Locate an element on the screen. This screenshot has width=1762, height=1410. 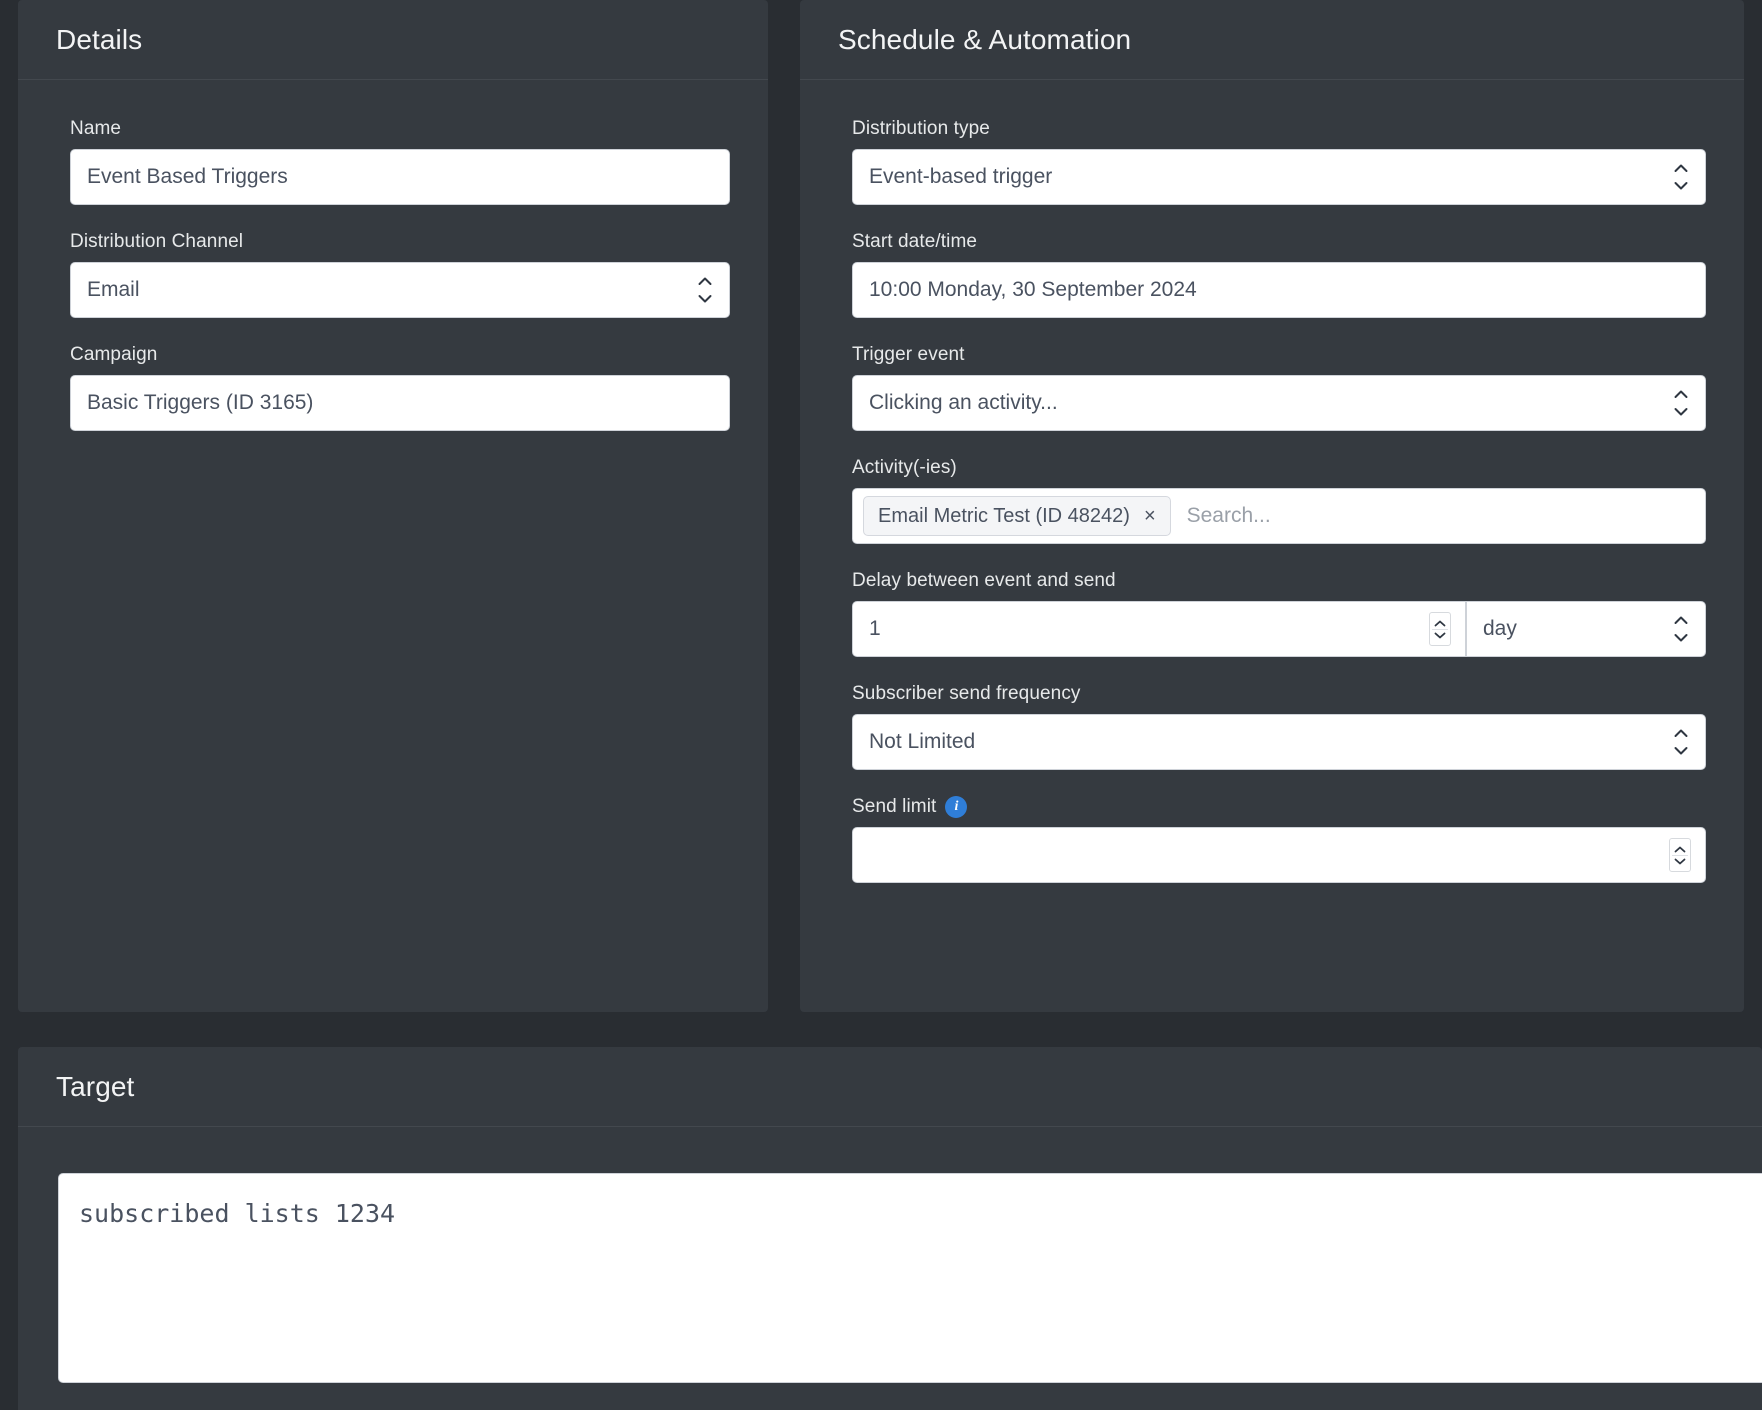
details-panel-header: Details is located at coordinates (393, 40).